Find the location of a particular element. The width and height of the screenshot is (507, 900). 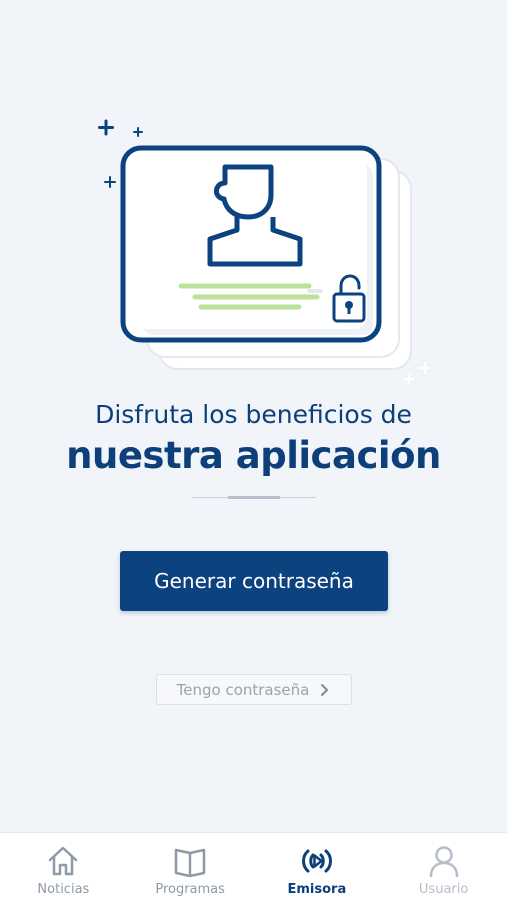

home-icon is located at coordinates (63, 861).